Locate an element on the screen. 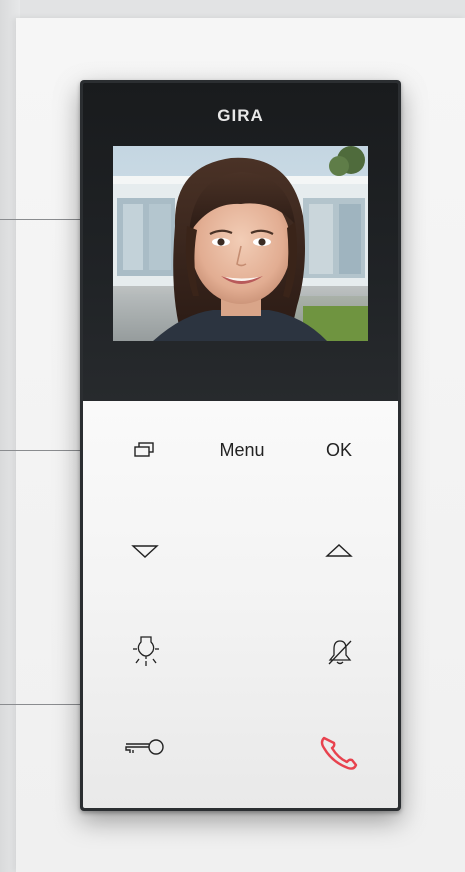 This screenshot has height=872, width=465. screen-toggle-icon is located at coordinates (144, 449).